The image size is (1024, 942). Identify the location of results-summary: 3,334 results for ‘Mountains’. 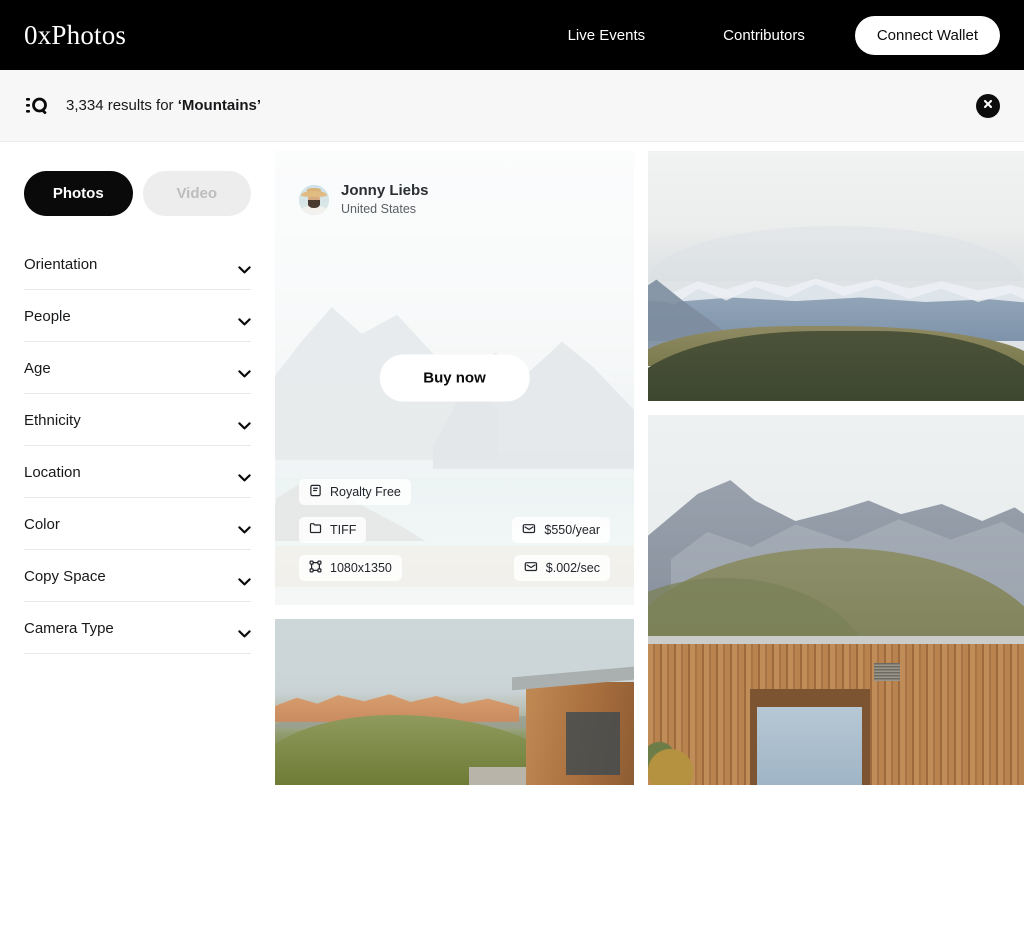
(163, 105).